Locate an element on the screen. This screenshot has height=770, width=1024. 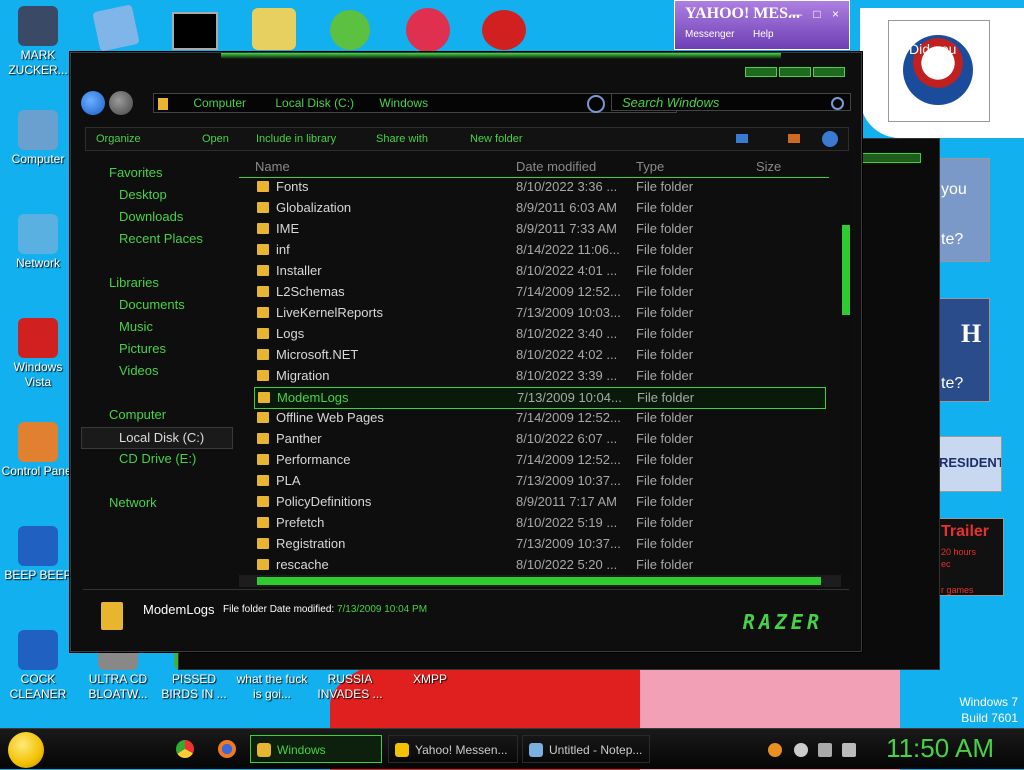
desktop-icon: Windows Vista is located at coordinates (38, 354).